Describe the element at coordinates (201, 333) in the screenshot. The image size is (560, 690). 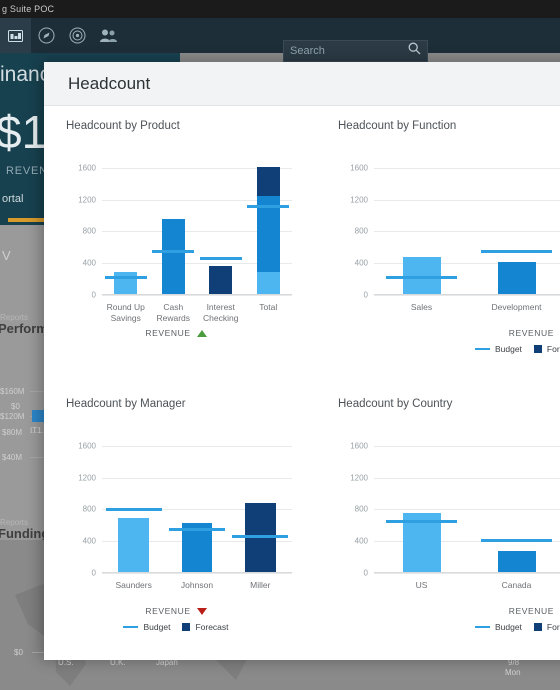
I see `trend-up-icon` at that location.